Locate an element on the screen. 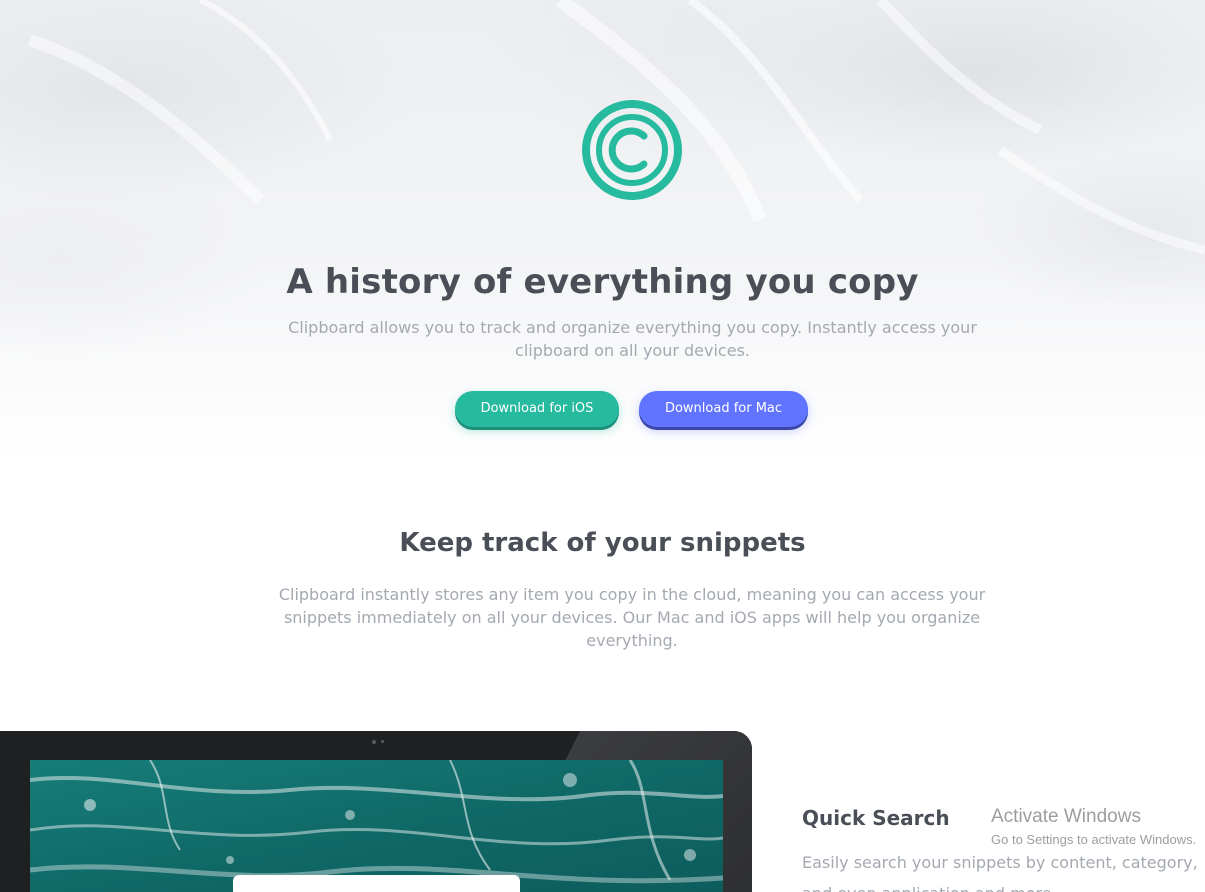  monitor-camera-icon is located at coordinates (379, 742).